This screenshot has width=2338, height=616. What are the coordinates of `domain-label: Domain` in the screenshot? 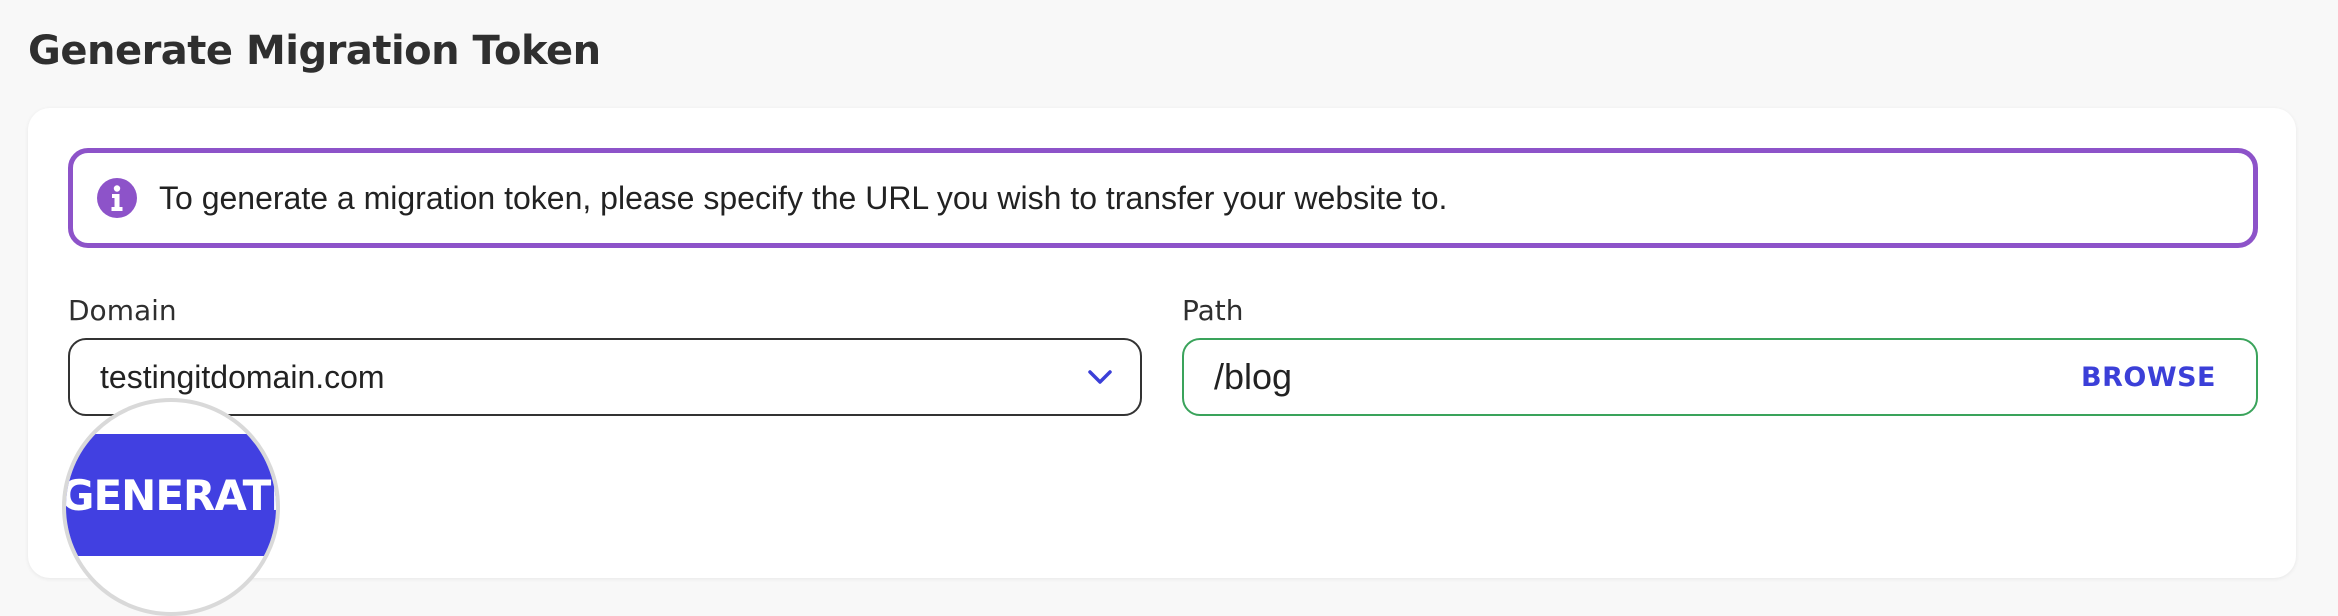 It's located at (122, 310).